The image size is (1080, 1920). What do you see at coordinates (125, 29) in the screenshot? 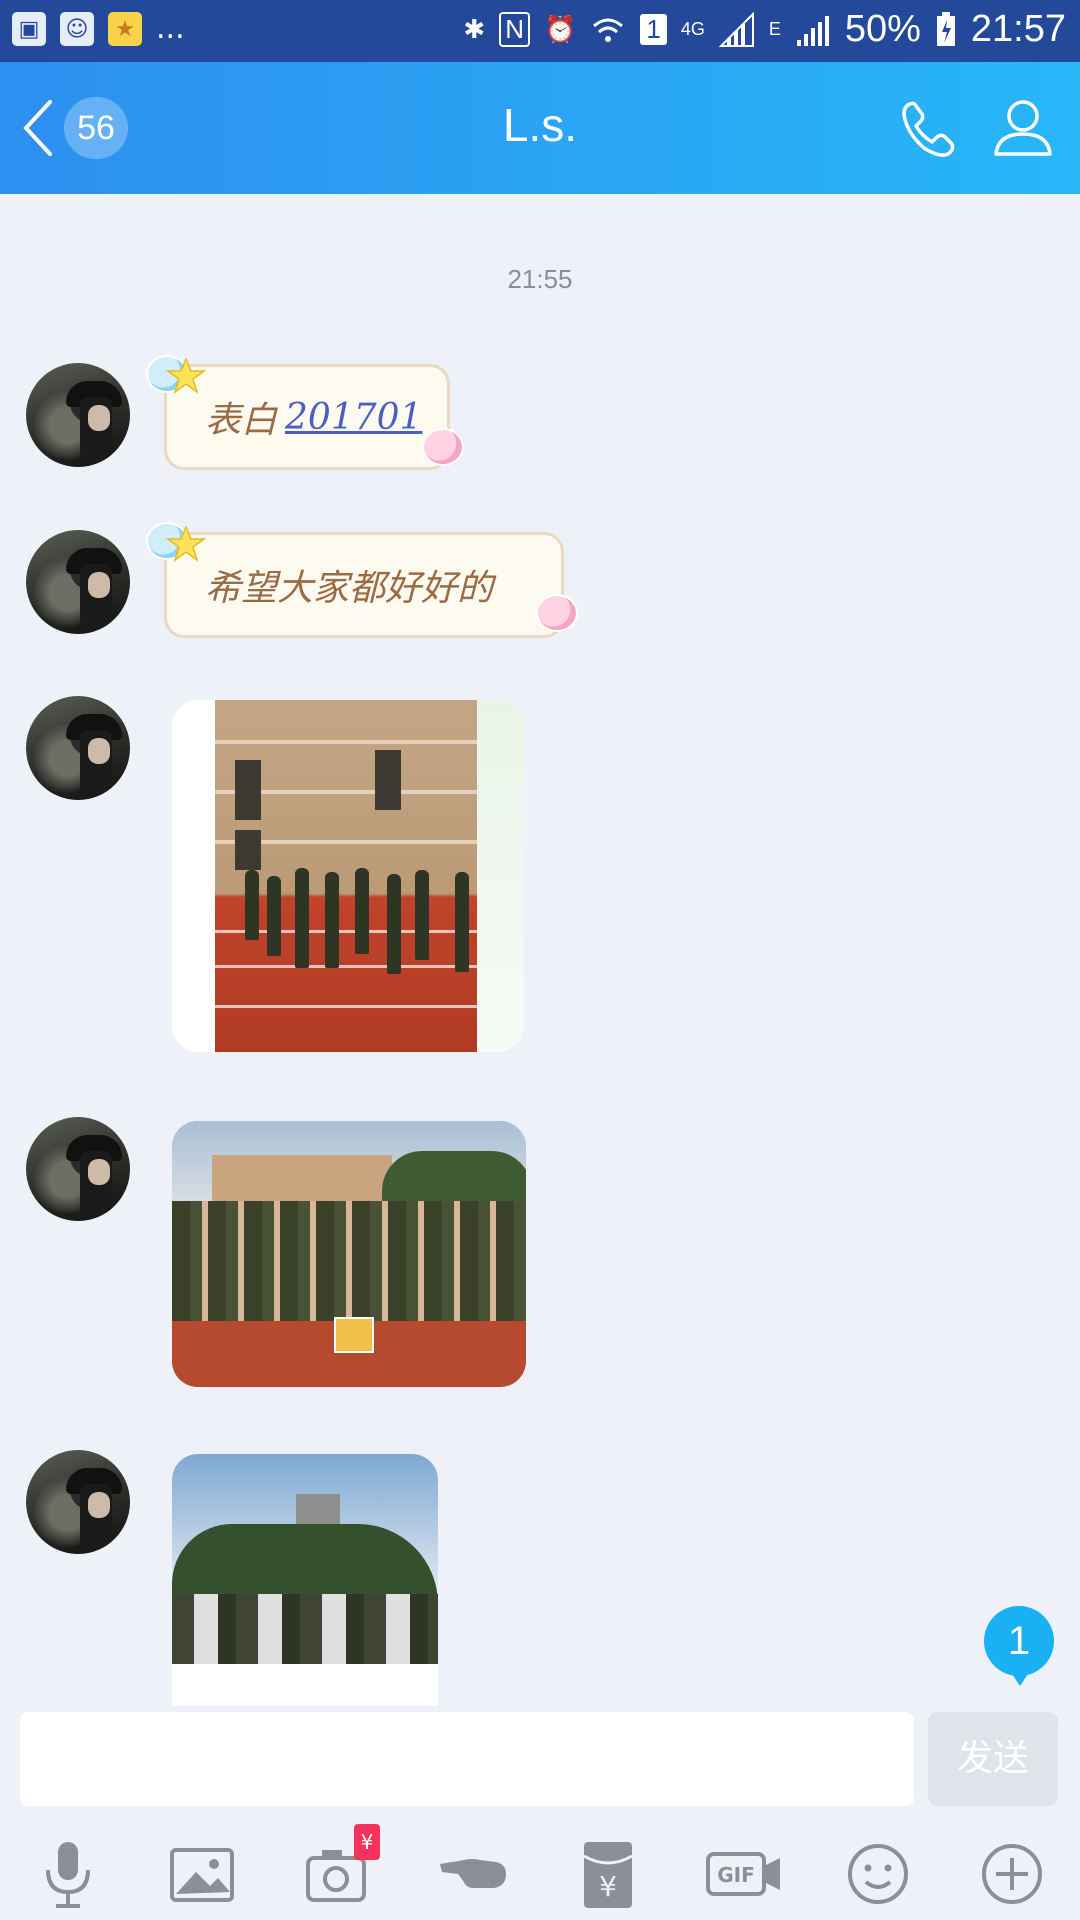
I see `favorites-icon: ★` at bounding box center [125, 29].